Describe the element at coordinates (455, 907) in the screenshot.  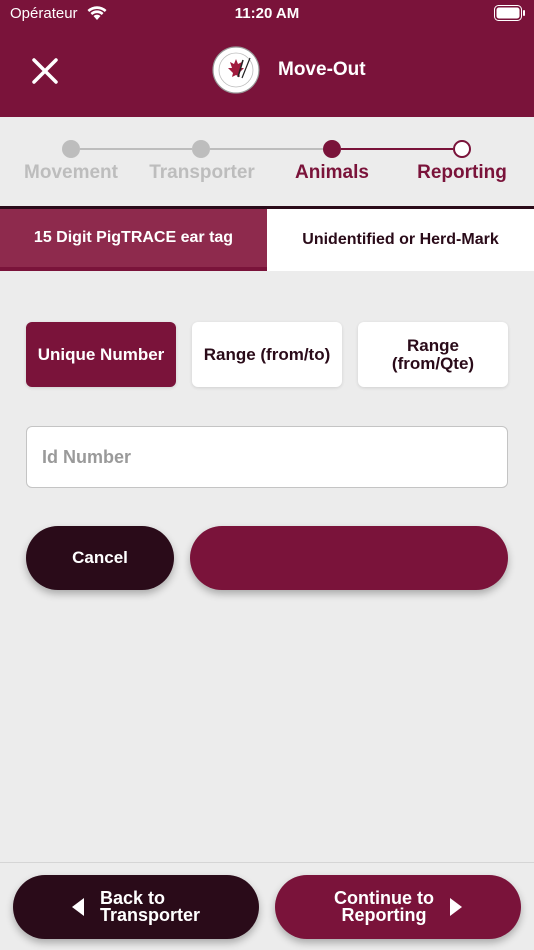
I see `chevron-right-icon` at that location.